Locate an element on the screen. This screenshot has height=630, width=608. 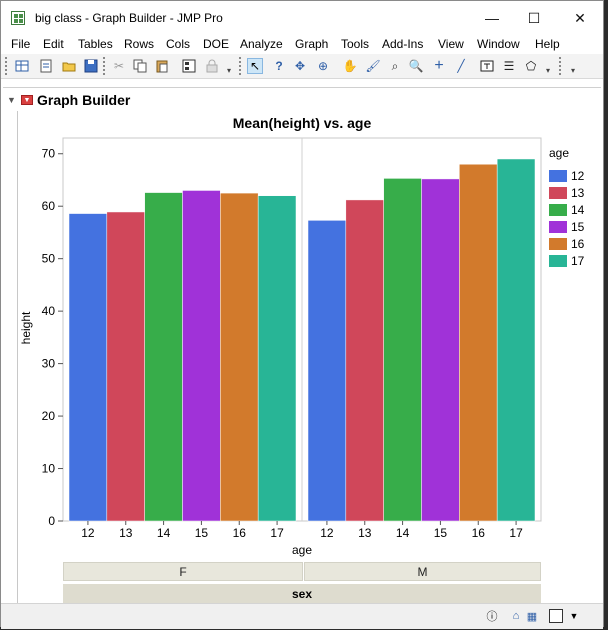
line-tool-icon: ╱ is located at coordinates (461, 66).